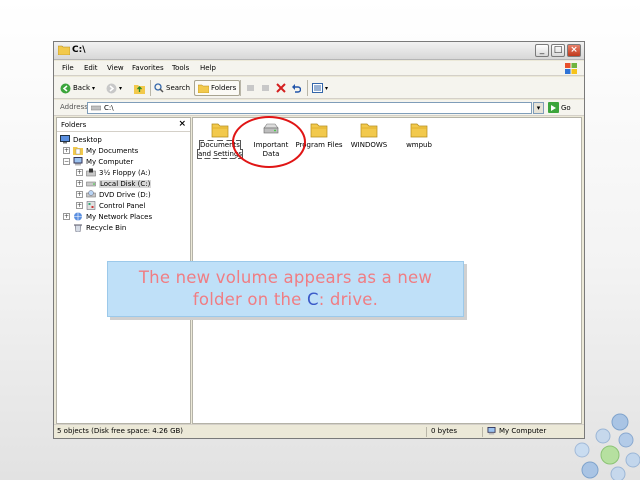 The image size is (640, 480). Describe the element at coordinates (566, 107) in the screenshot. I see `go-label: Go` at that location.